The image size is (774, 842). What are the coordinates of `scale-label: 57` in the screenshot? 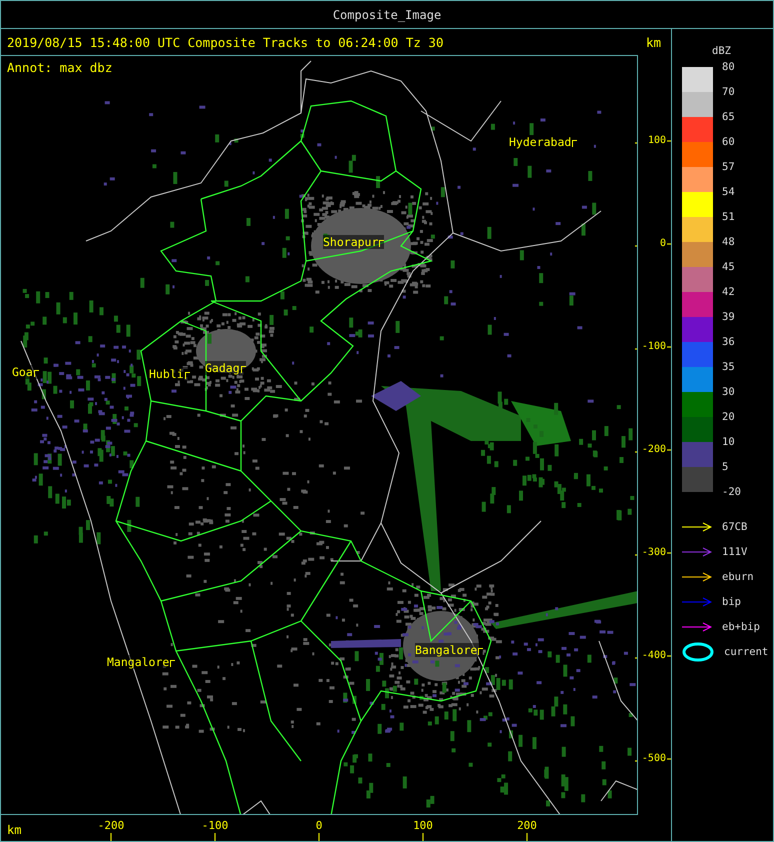 It's located at (729, 167).